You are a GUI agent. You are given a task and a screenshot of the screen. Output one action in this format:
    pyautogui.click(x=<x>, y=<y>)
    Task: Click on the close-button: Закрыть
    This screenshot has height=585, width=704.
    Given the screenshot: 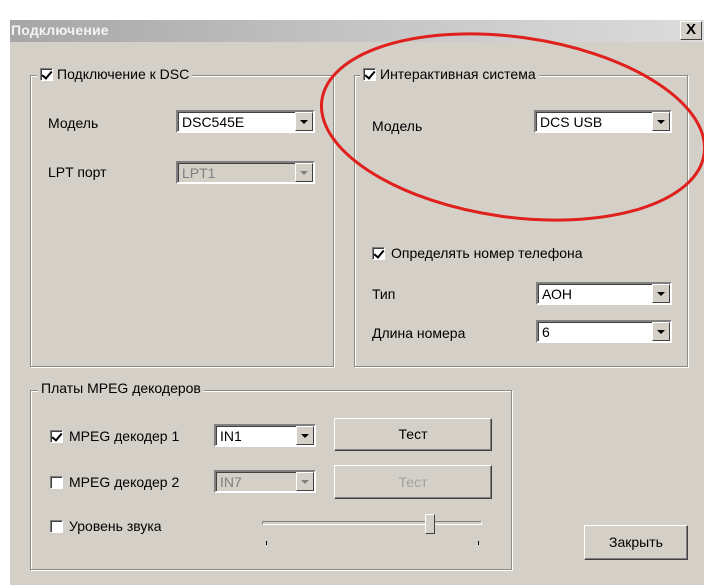 What is the action you would take?
    pyautogui.click(x=636, y=542)
    